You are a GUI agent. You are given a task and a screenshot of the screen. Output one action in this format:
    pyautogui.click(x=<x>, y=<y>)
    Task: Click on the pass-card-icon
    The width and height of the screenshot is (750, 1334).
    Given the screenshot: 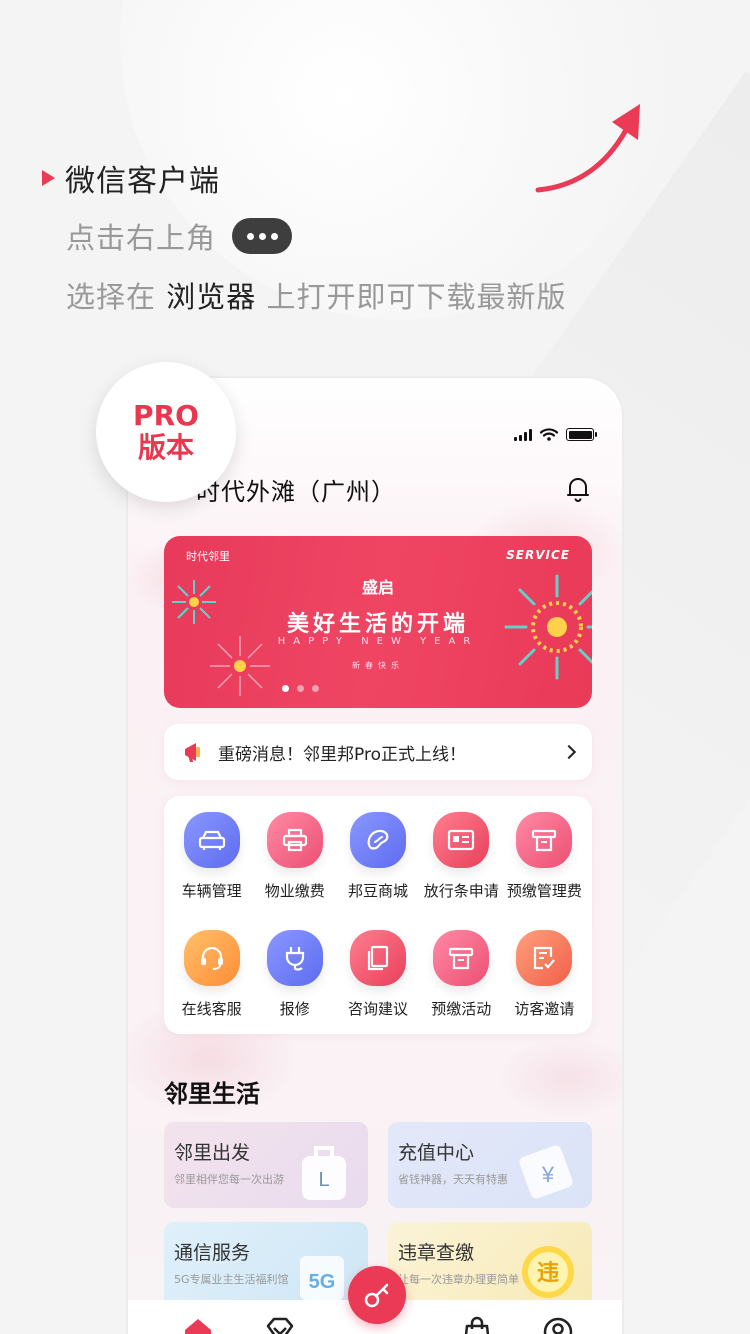 What is the action you would take?
    pyautogui.click(x=461, y=840)
    